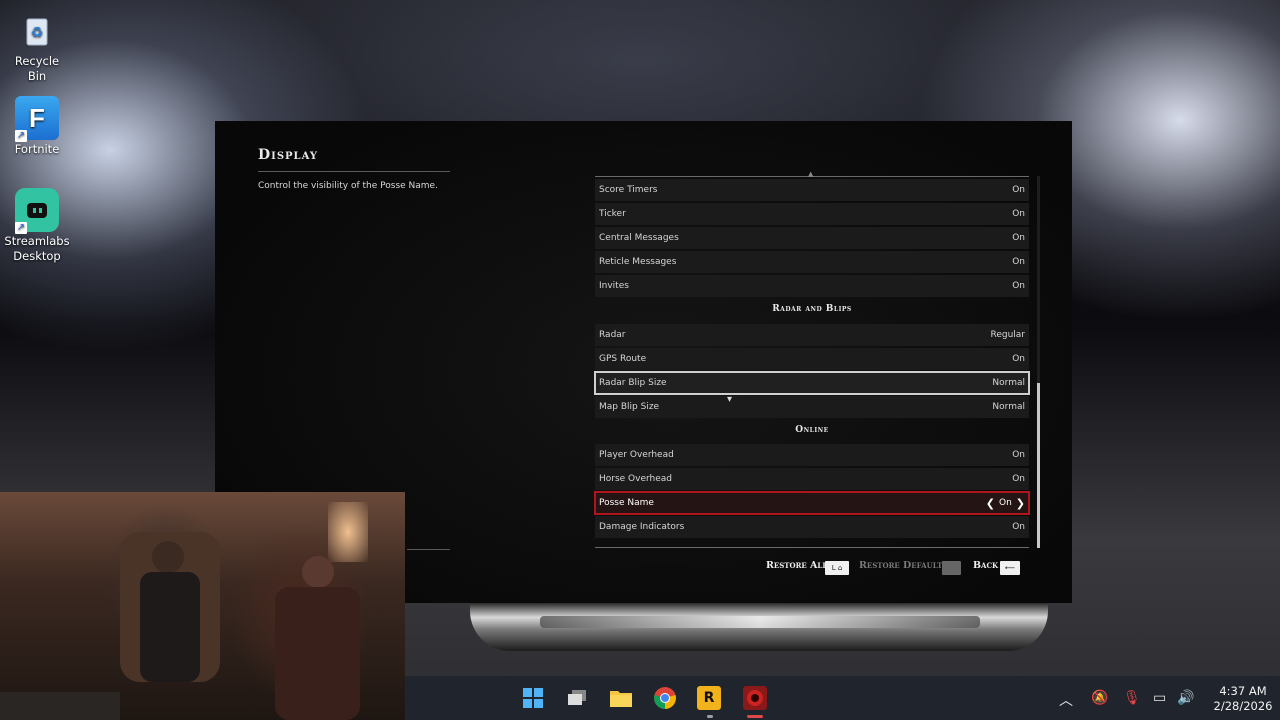  What do you see at coordinates (812, 479) in the screenshot?
I see `setting-row-horse-overhead: Horse Overhead On` at bounding box center [812, 479].